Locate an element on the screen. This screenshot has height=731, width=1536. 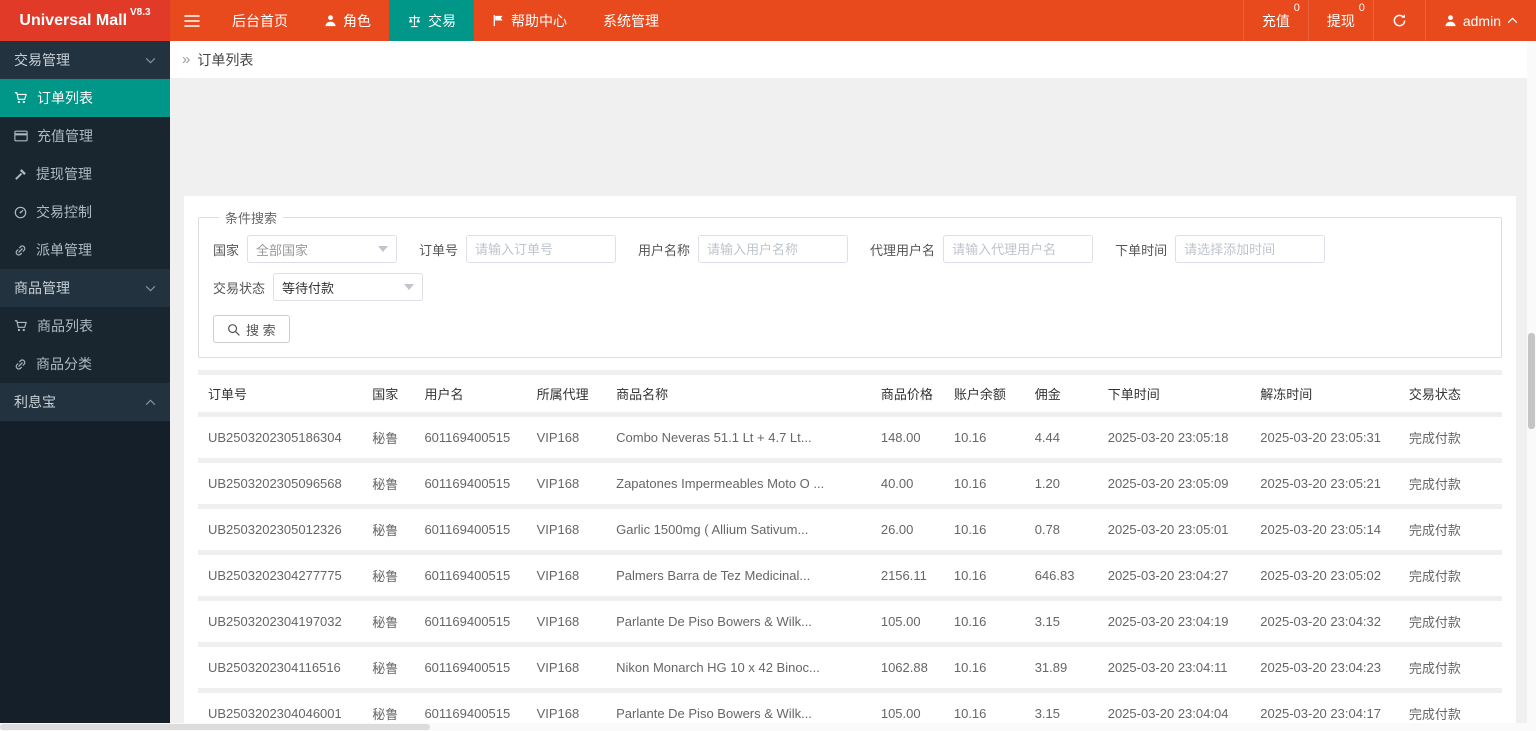
filter-label: 下单时间 is located at coordinates (1141, 250).